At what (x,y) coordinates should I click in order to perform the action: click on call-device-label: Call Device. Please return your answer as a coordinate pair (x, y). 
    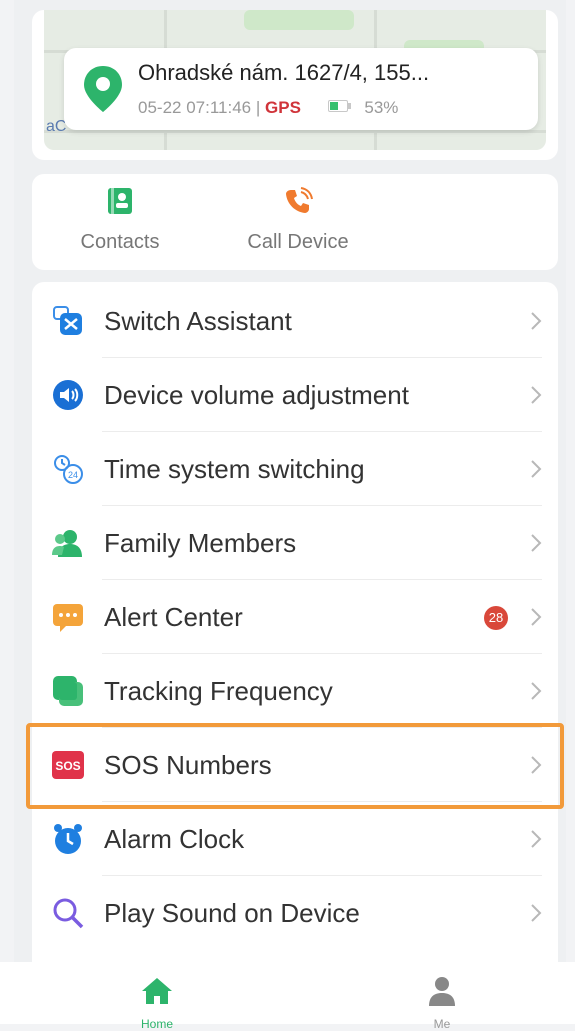
    Looking at the image, I should click on (298, 242).